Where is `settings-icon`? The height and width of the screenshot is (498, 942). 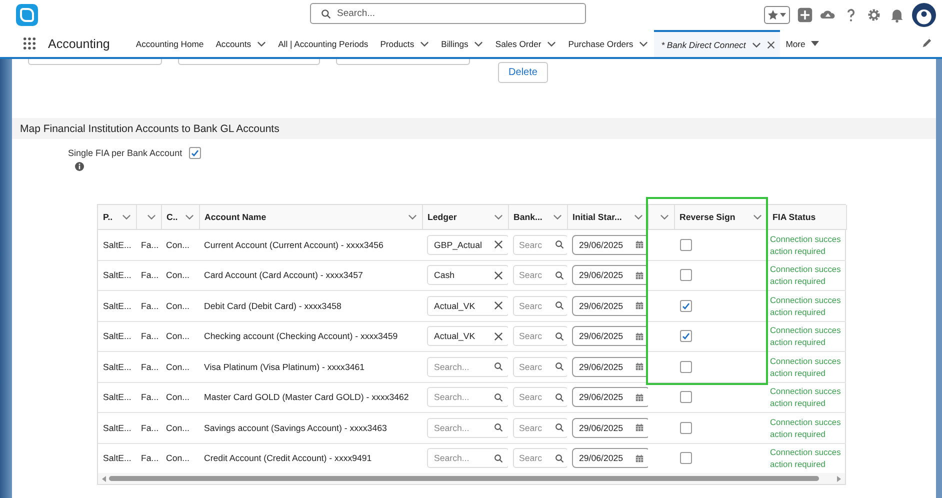 settings-icon is located at coordinates (874, 15).